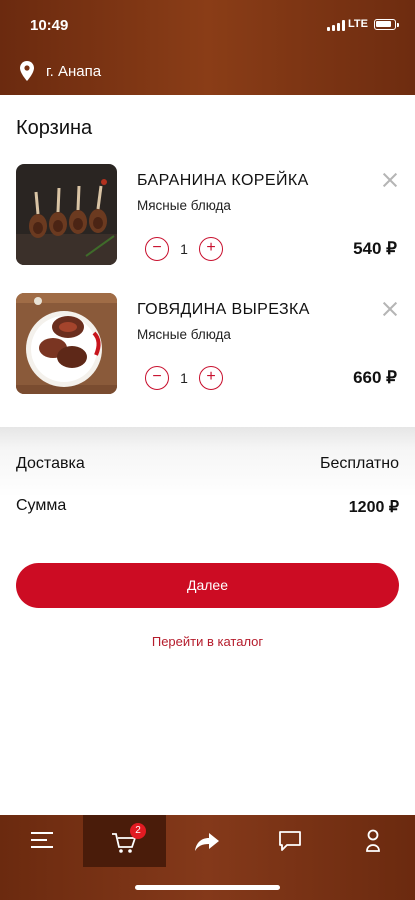 Image resolution: width=415 pixels, height=900 pixels. What do you see at coordinates (207, 25) in the screenshot?
I see `status-bar: 10:49 LTE` at bounding box center [207, 25].